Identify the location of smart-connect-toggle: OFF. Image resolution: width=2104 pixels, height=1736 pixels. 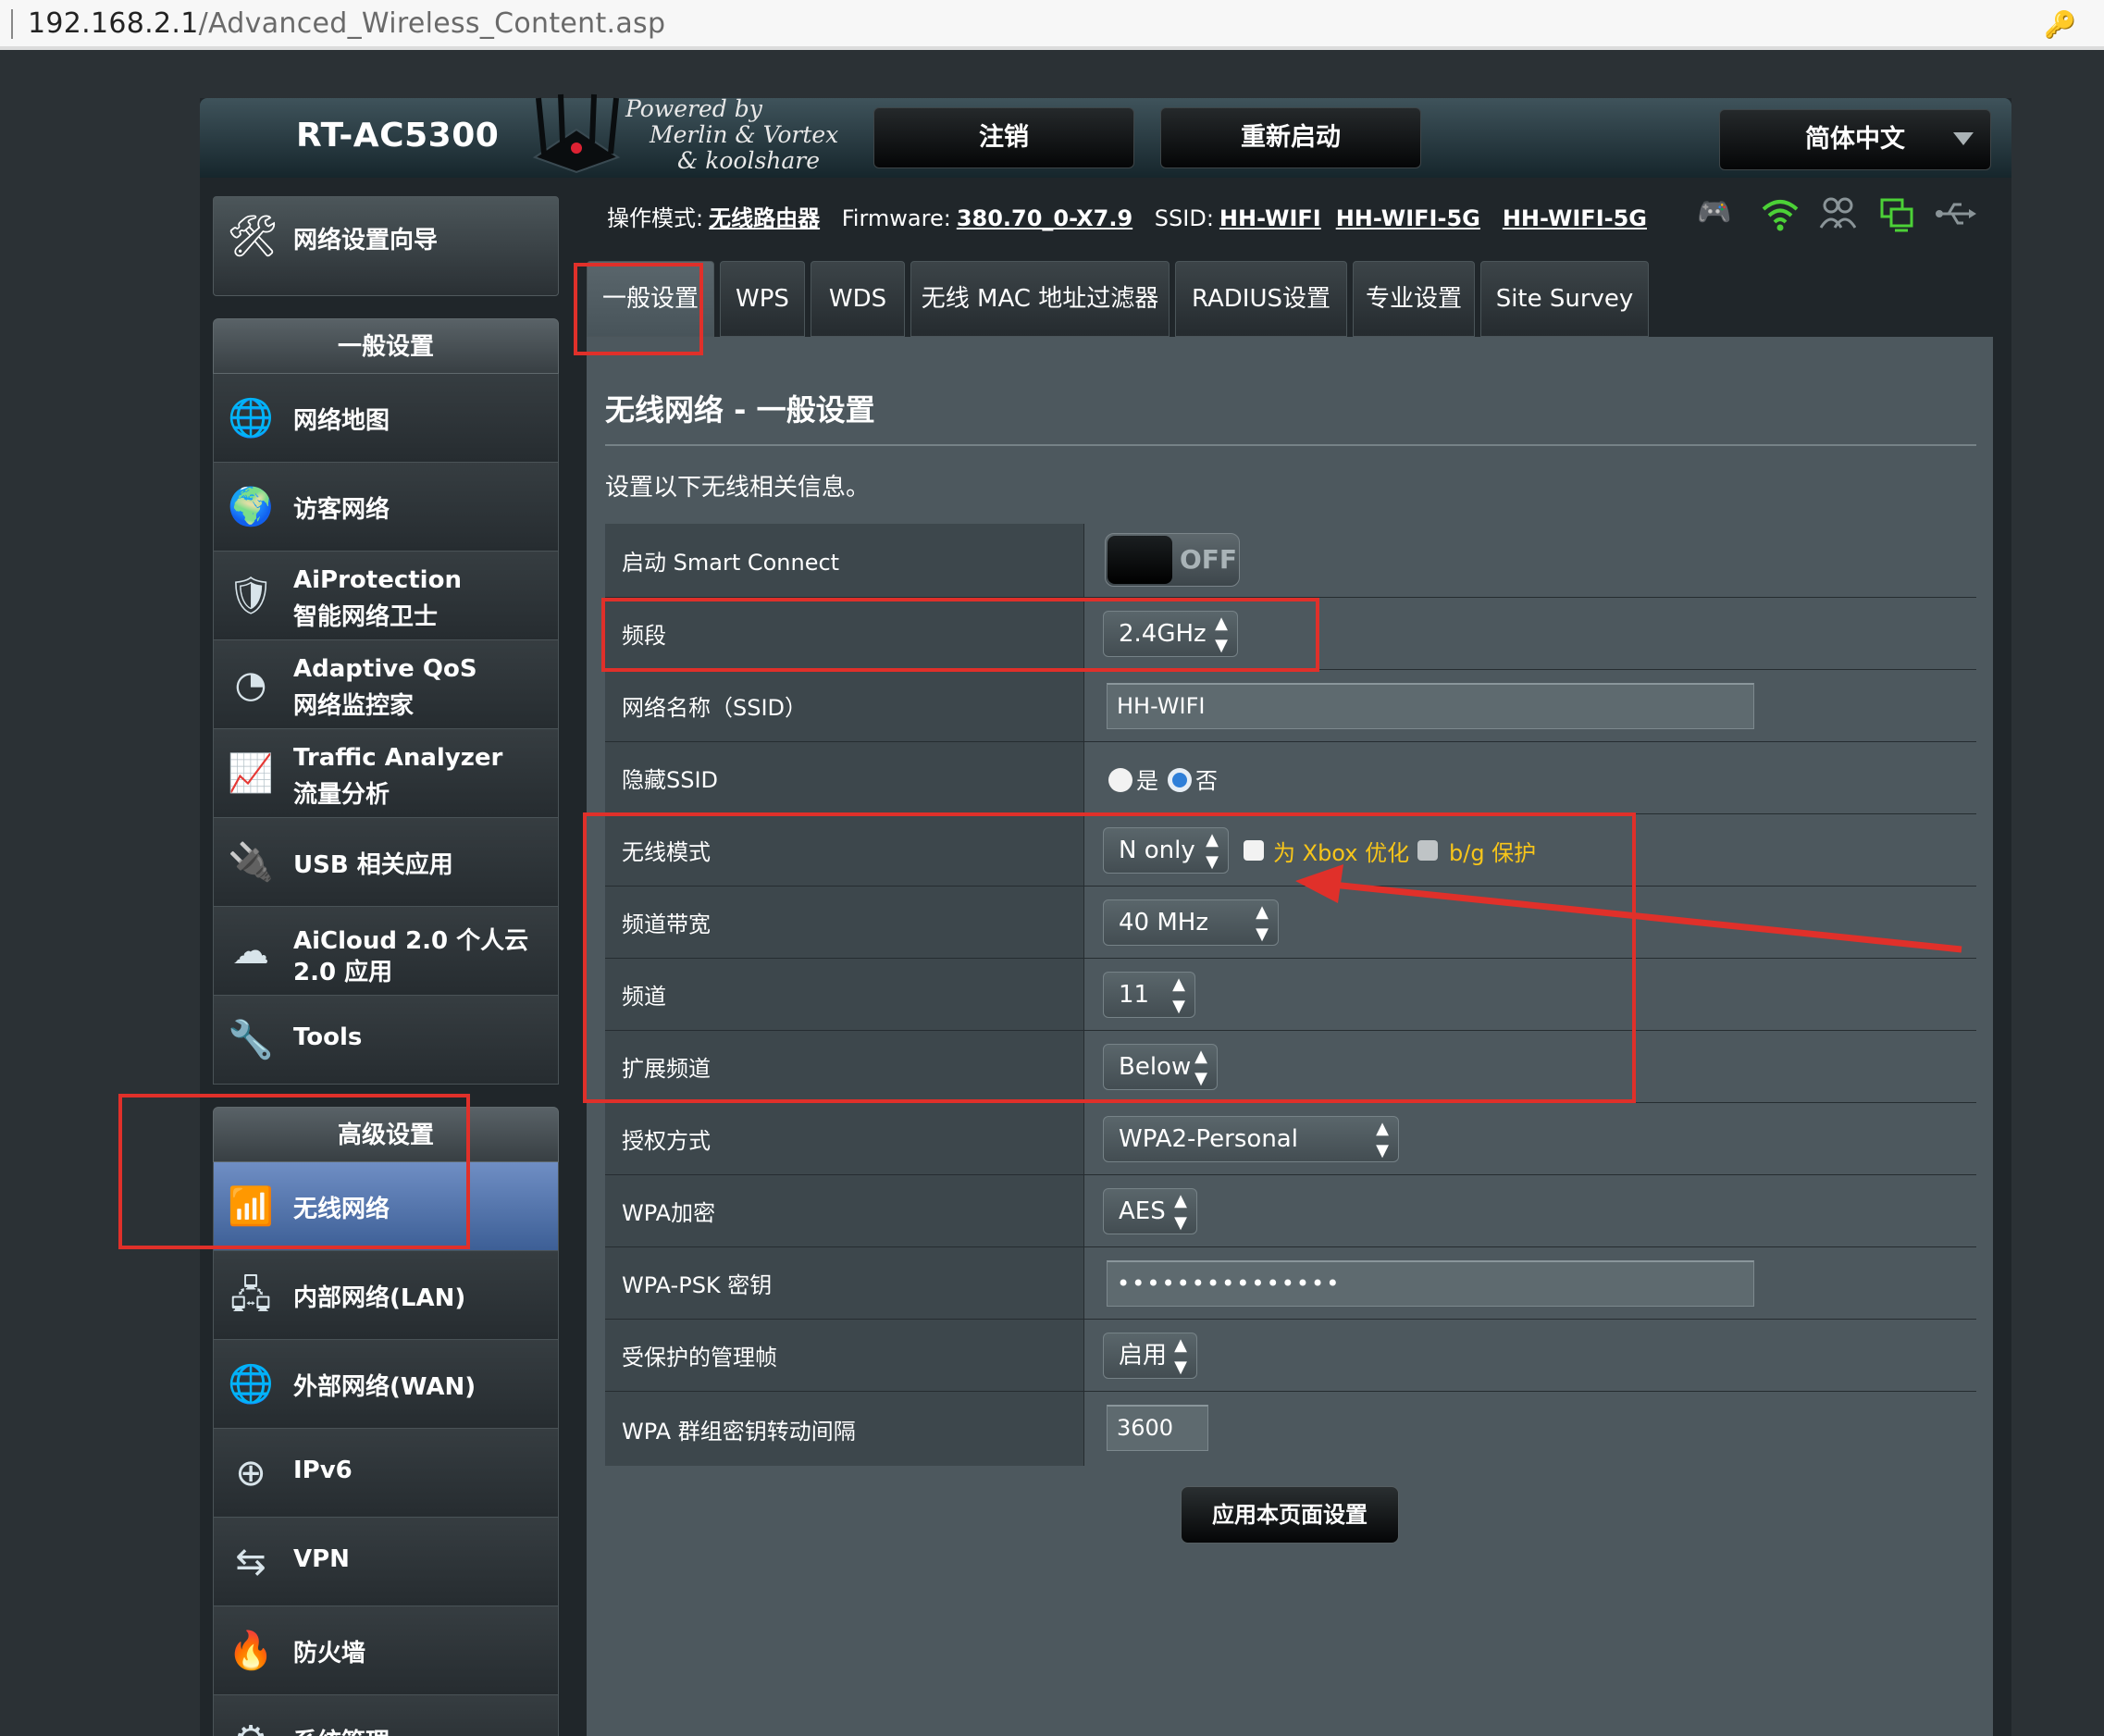
(1172, 560).